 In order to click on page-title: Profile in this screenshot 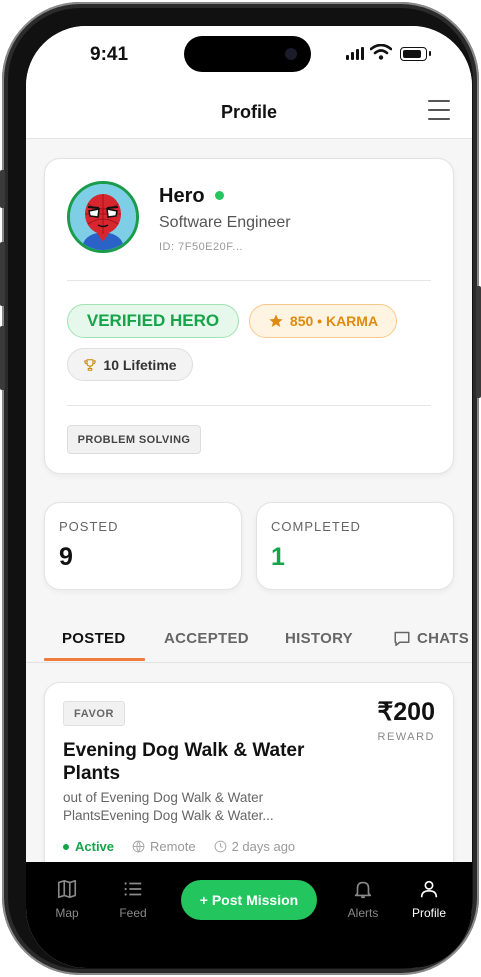, I will do `click(248, 112)`.